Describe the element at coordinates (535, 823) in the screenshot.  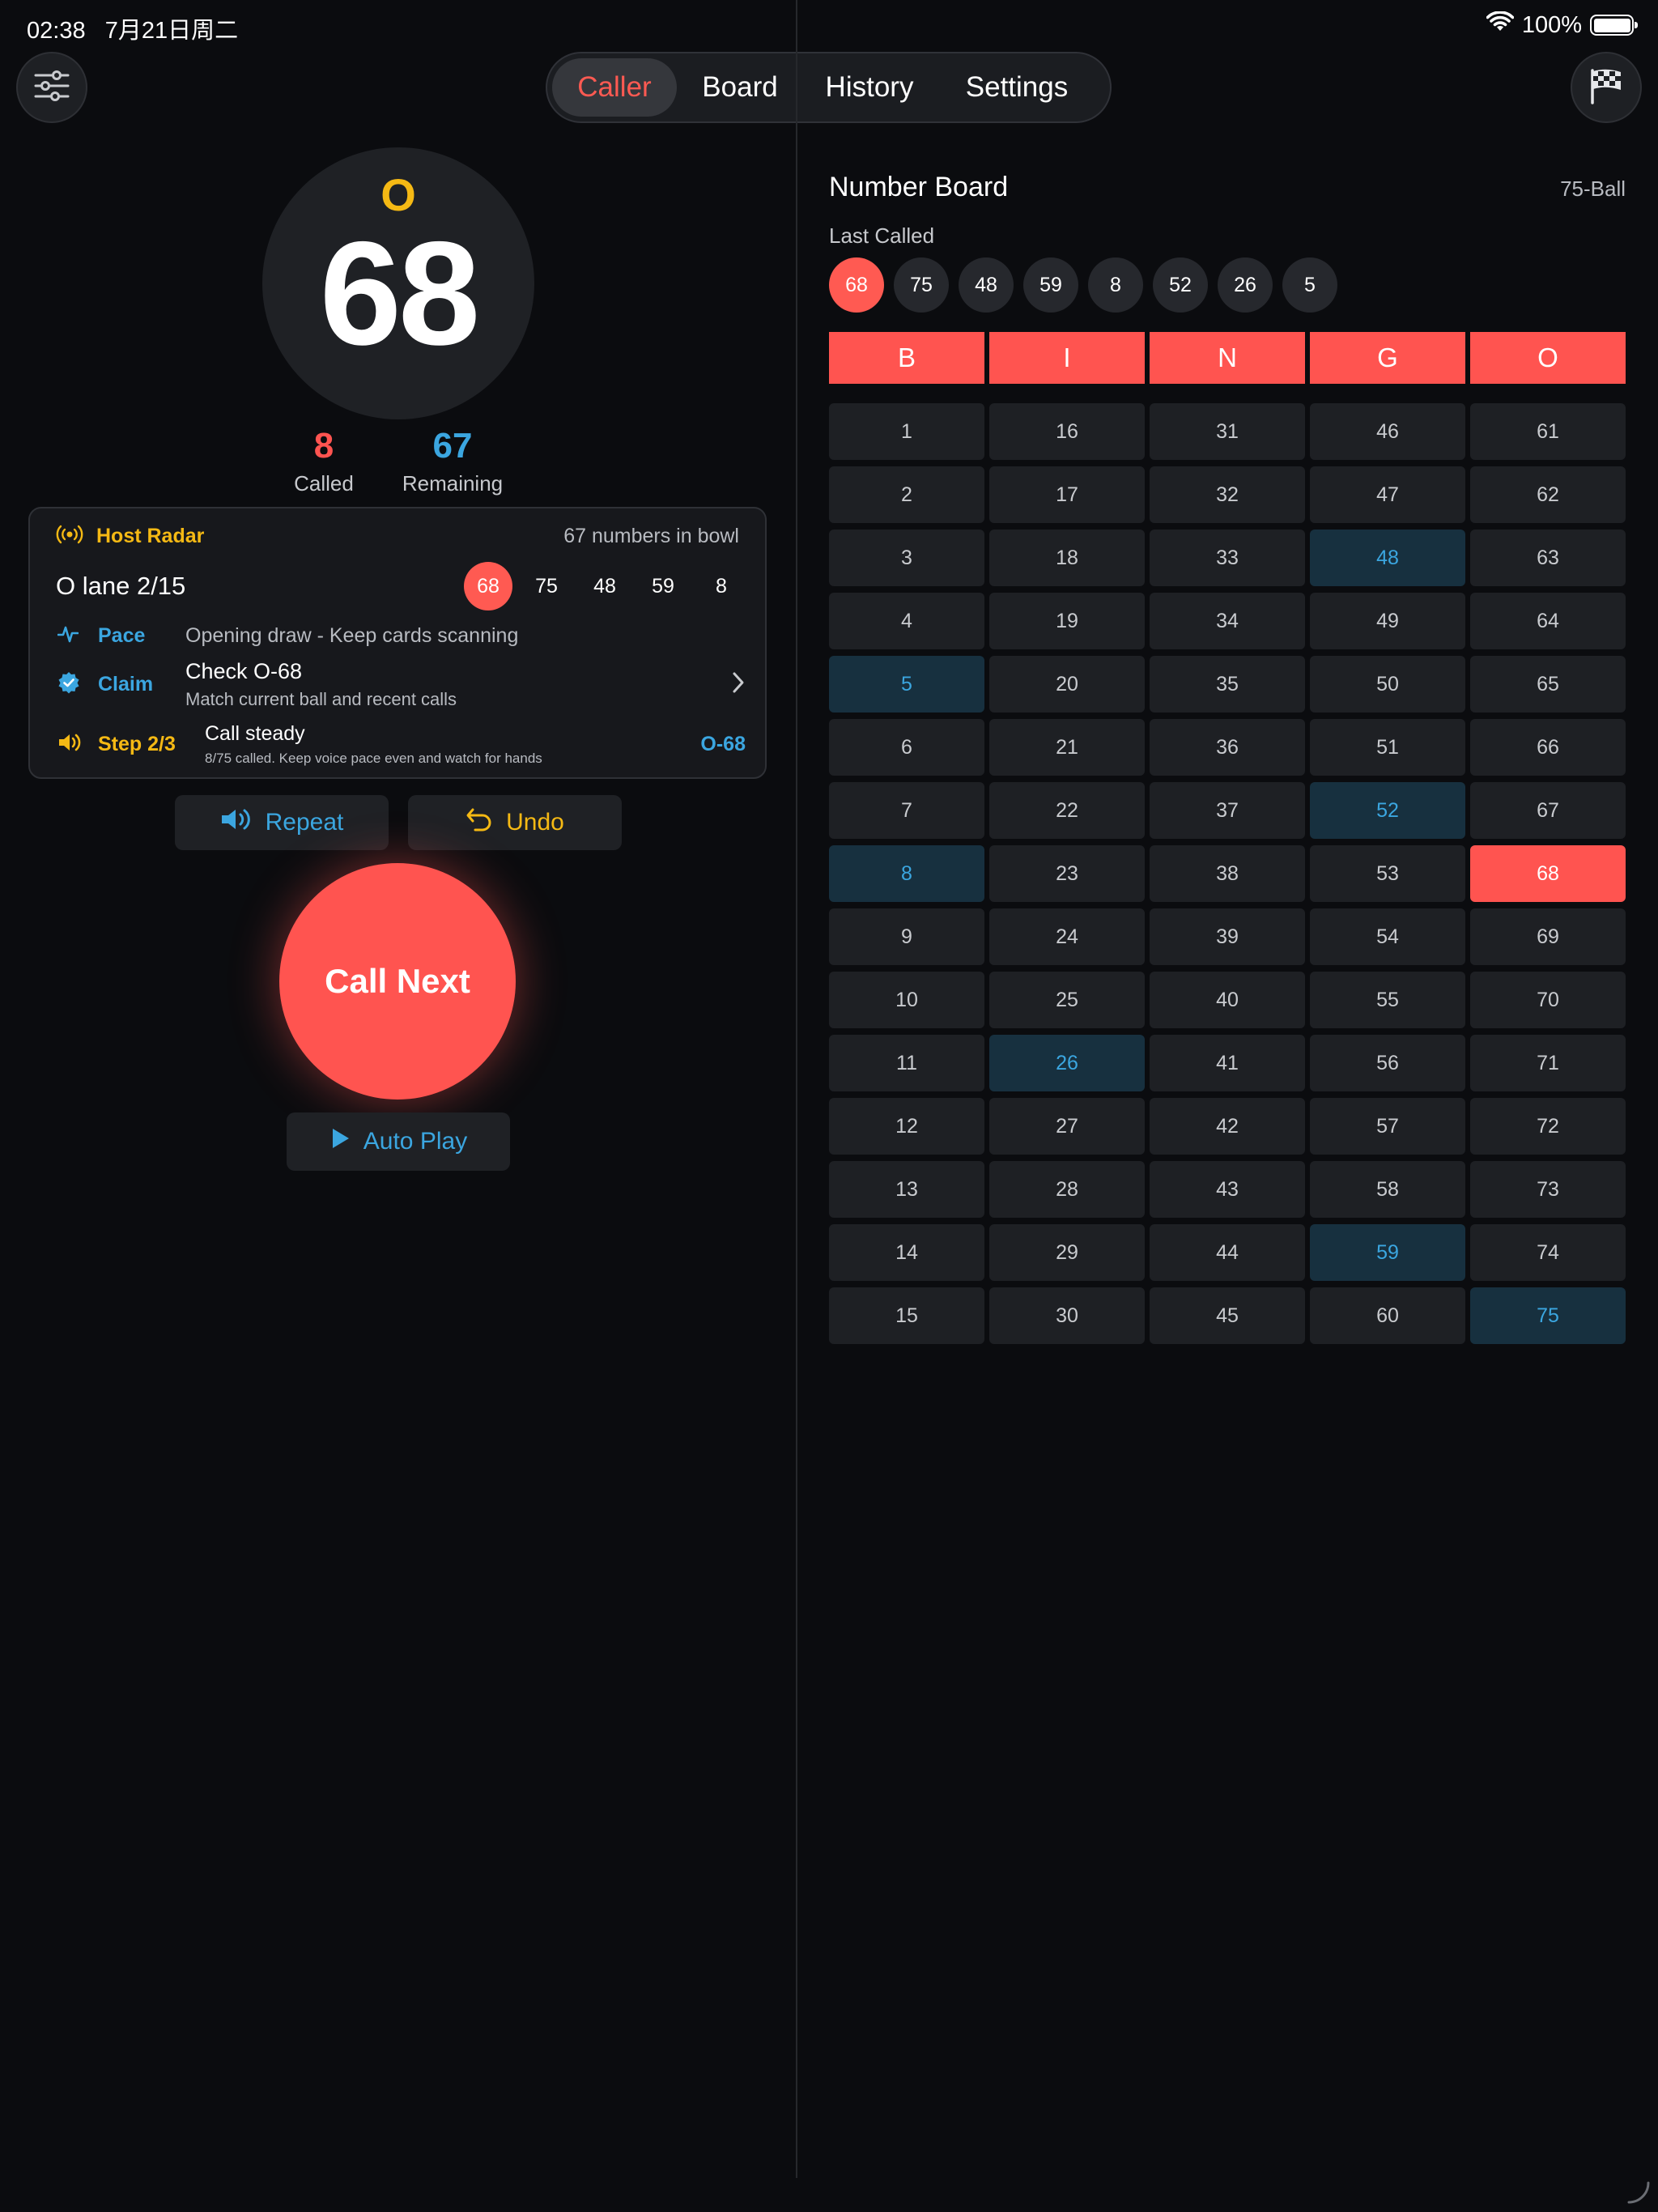
I see `undo-label: Undo` at that location.